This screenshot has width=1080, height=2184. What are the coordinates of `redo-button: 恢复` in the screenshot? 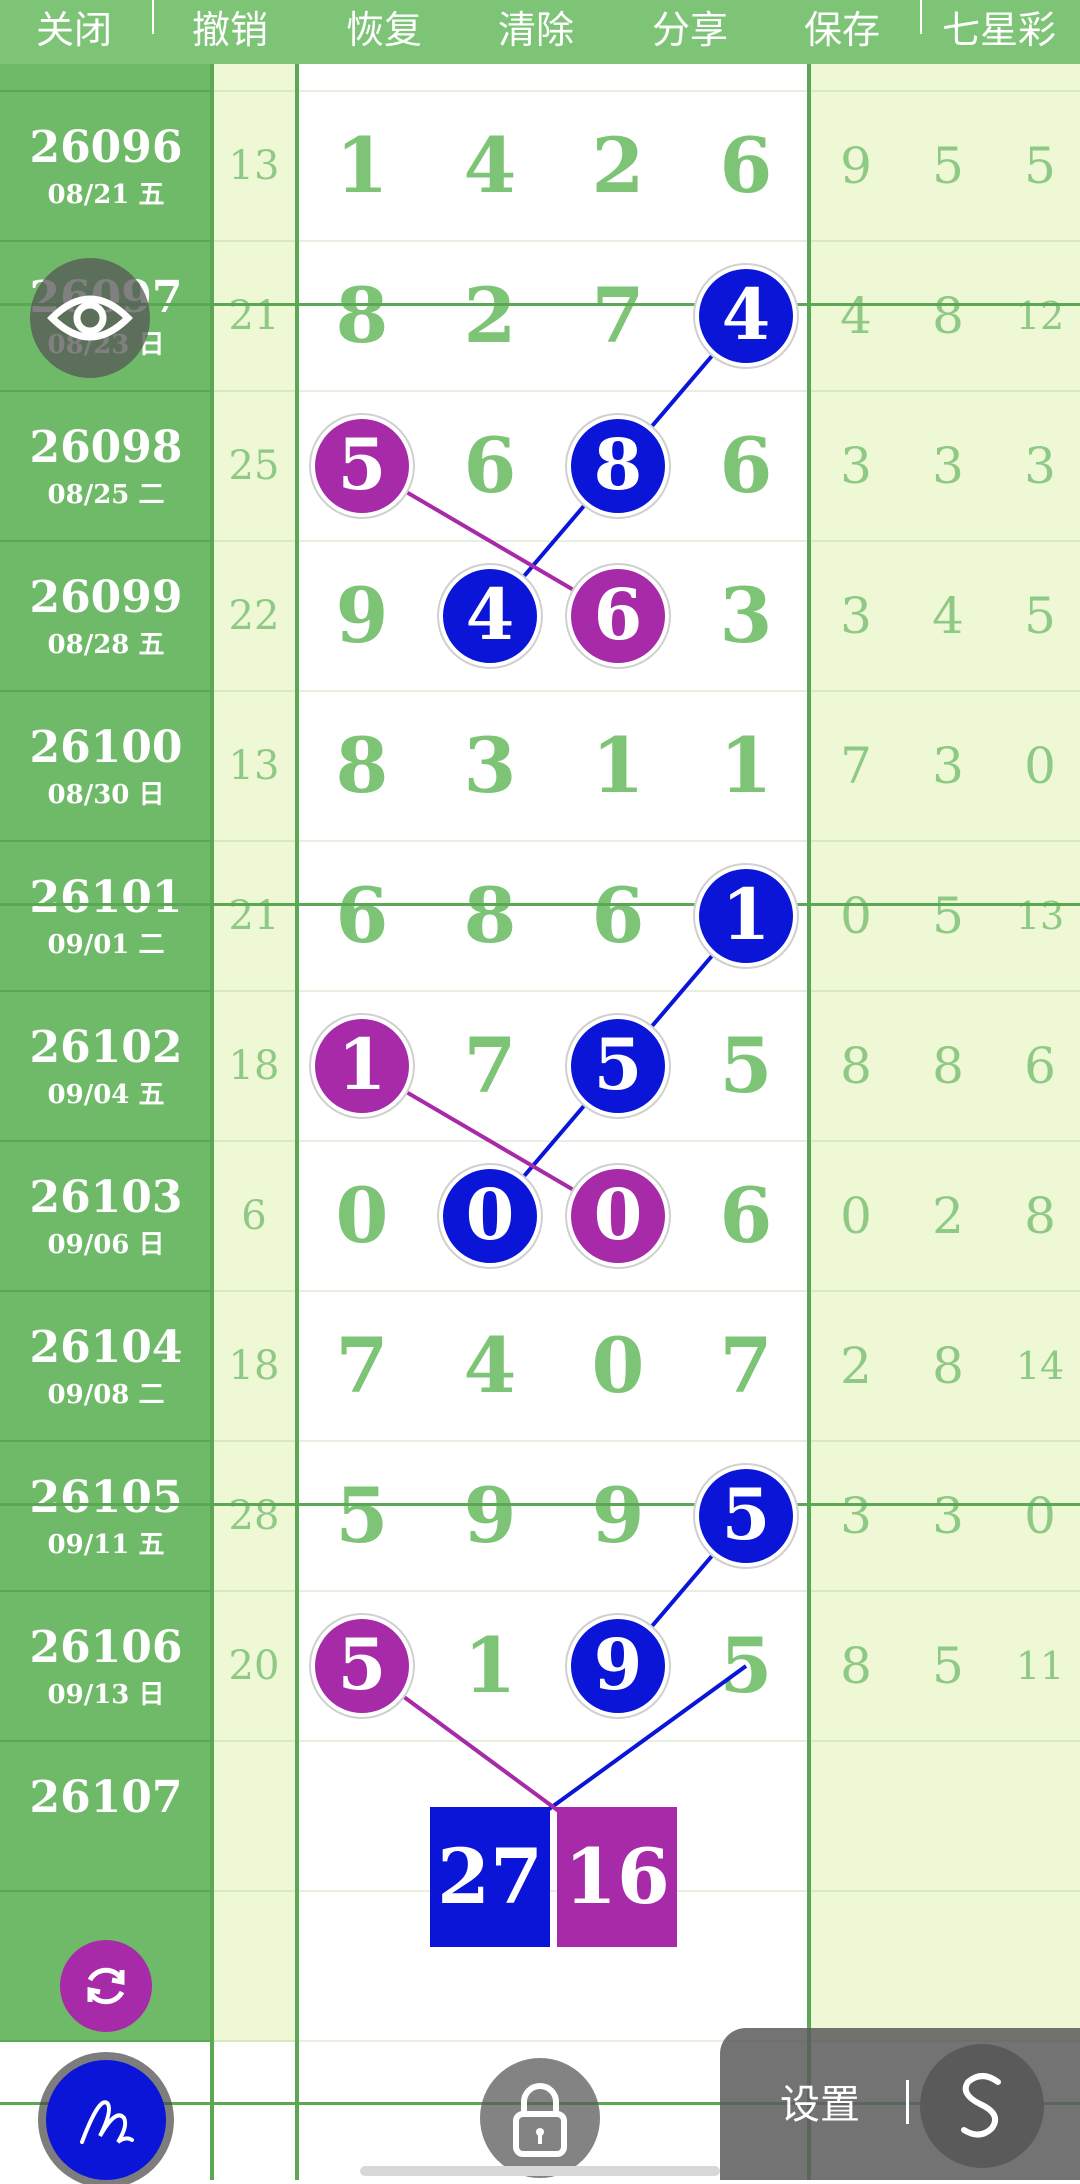 It's located at (384, 32).